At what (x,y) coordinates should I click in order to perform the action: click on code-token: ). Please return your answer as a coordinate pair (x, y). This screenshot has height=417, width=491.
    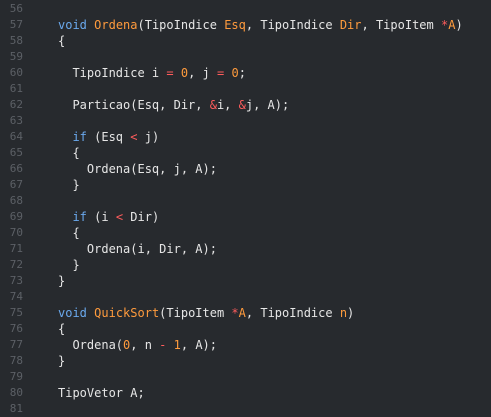
    Looking at the image, I should click on (459, 25).